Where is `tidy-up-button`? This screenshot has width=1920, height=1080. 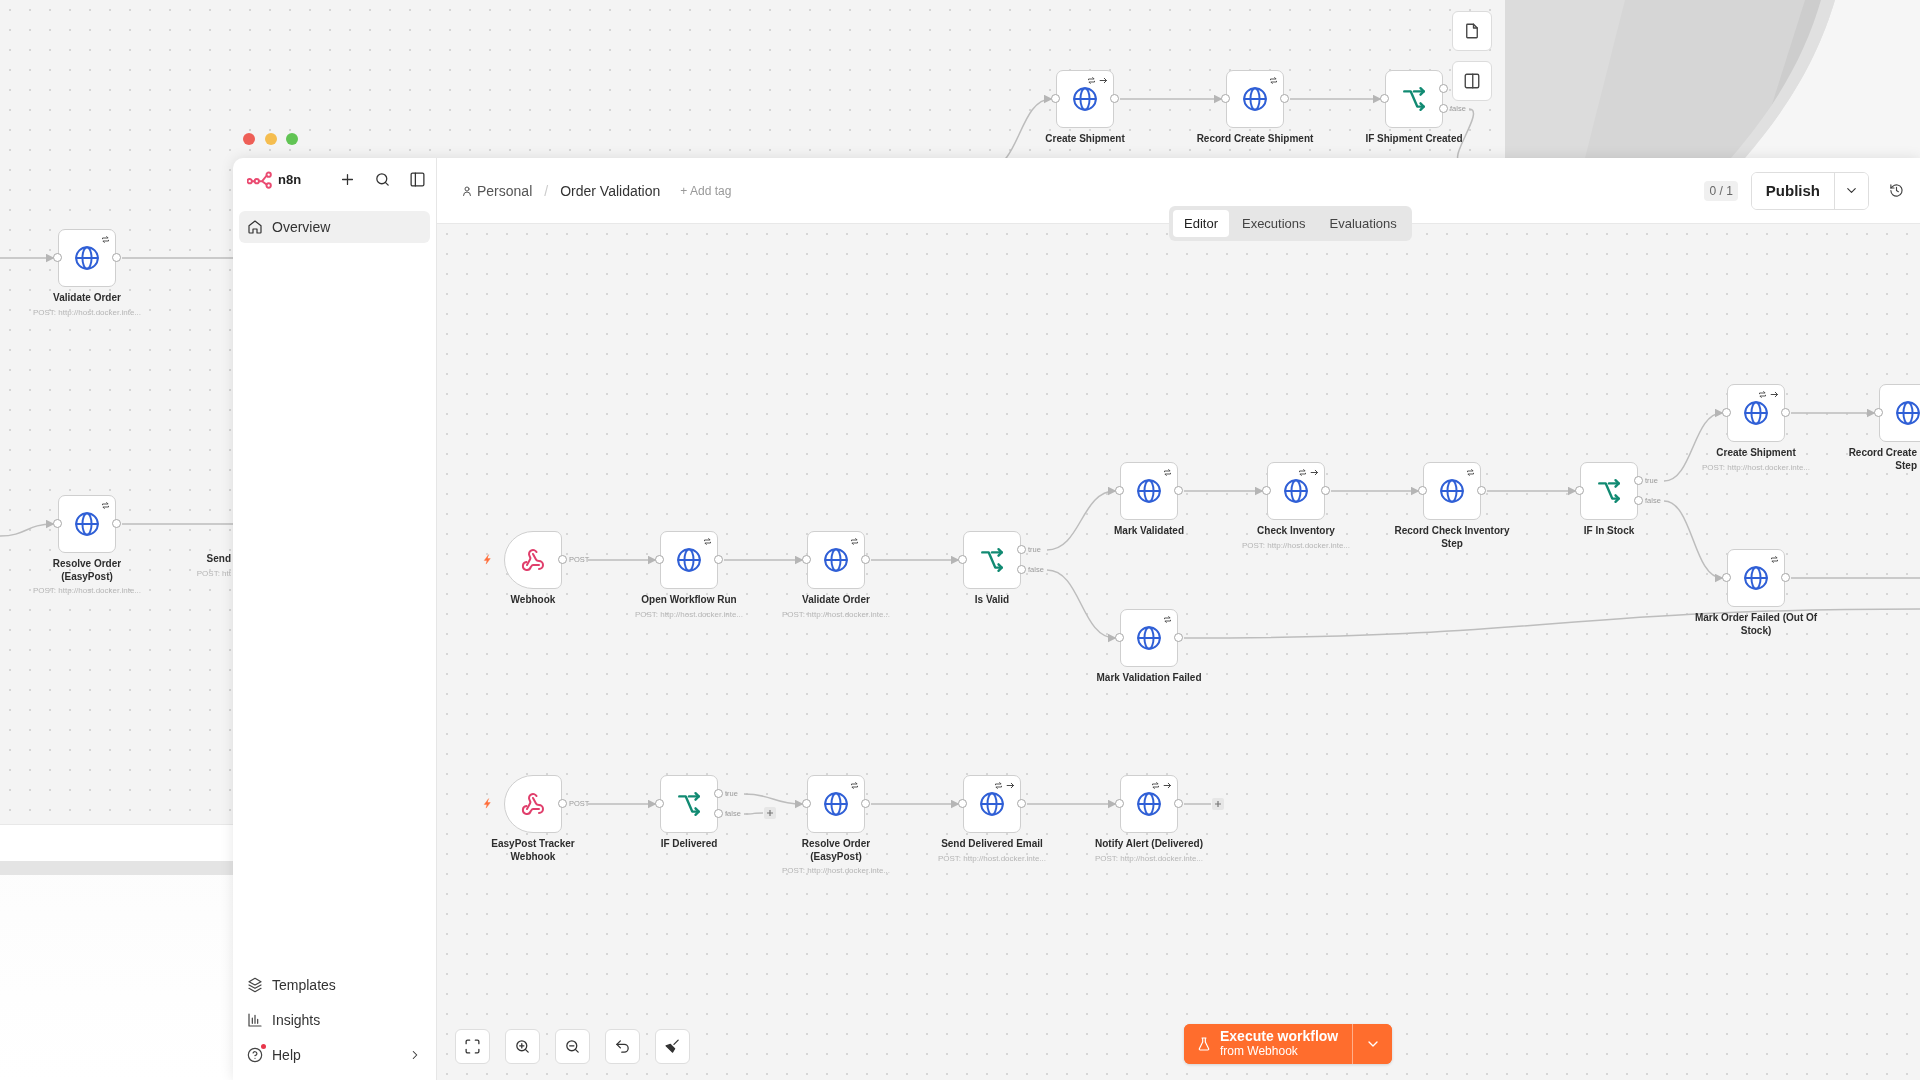 tidy-up-button is located at coordinates (672, 1046).